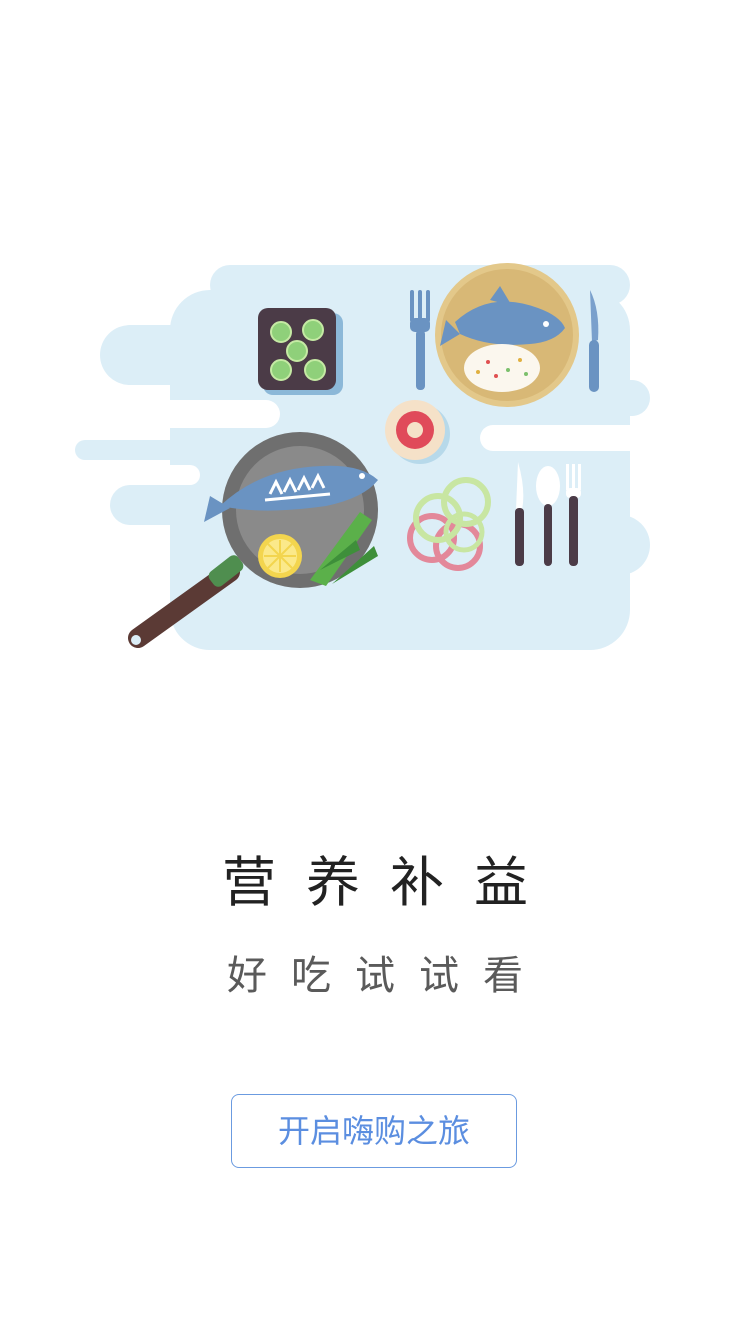  What do you see at coordinates (390, 882) in the screenshot?
I see `page-title: 营养补益` at bounding box center [390, 882].